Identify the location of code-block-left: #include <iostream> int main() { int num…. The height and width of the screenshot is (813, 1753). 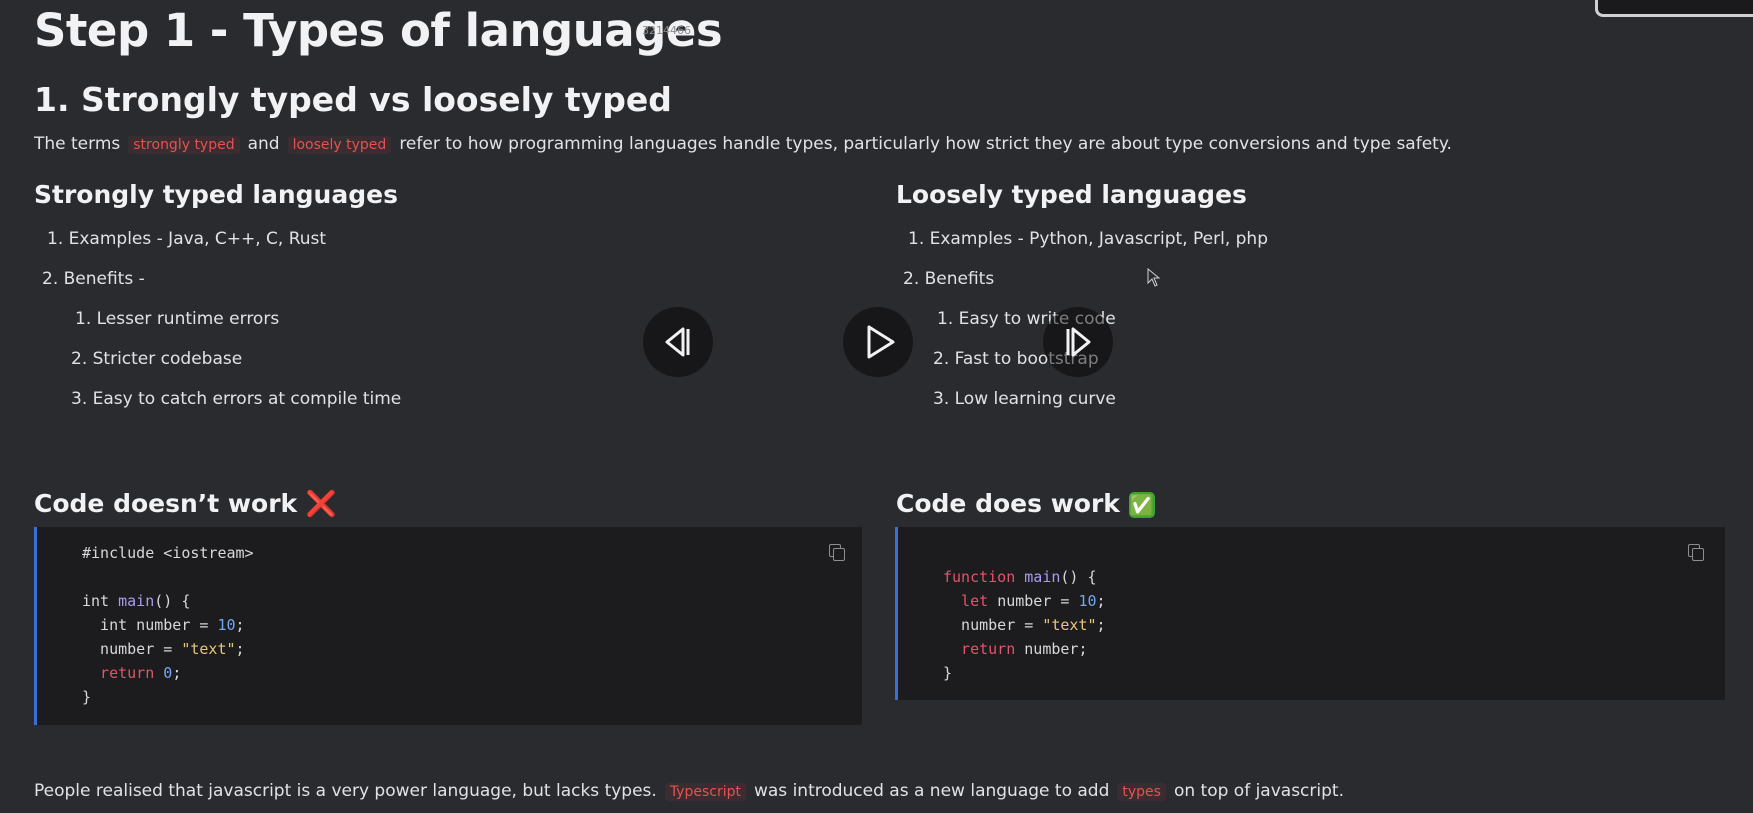
(448, 626).